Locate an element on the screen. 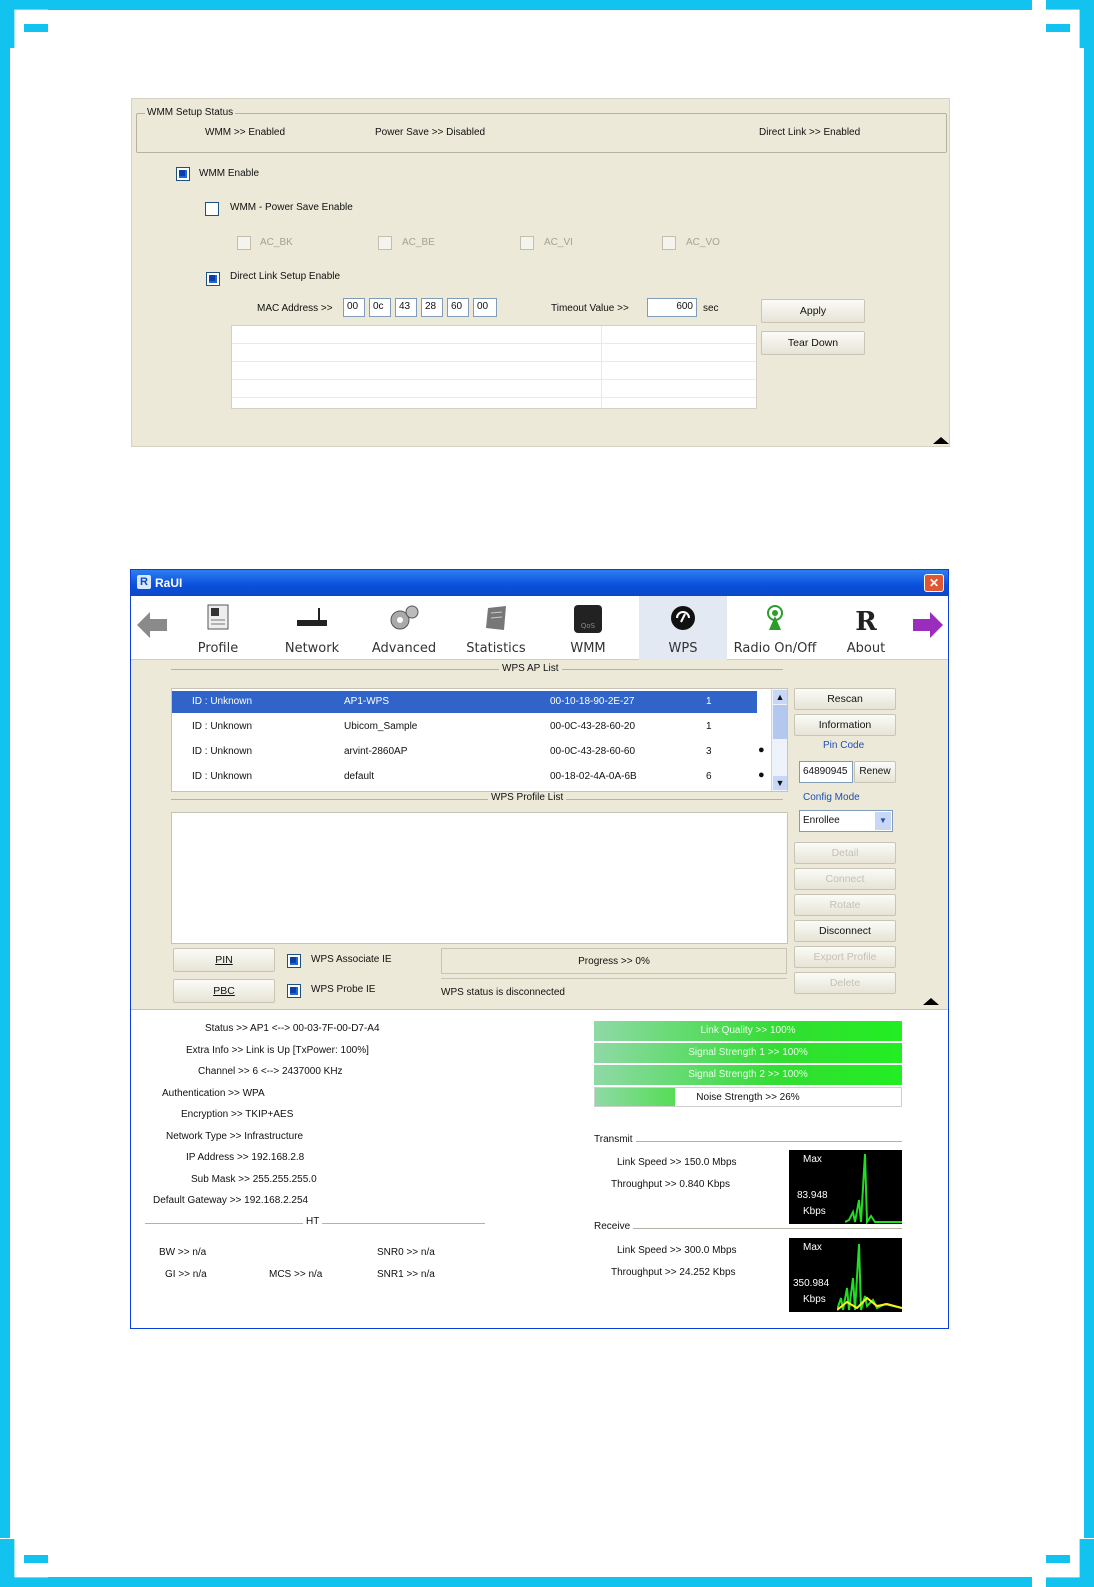 The width and height of the screenshot is (1094, 1587). status-power-save: Power Save >> Disabled is located at coordinates (430, 132).